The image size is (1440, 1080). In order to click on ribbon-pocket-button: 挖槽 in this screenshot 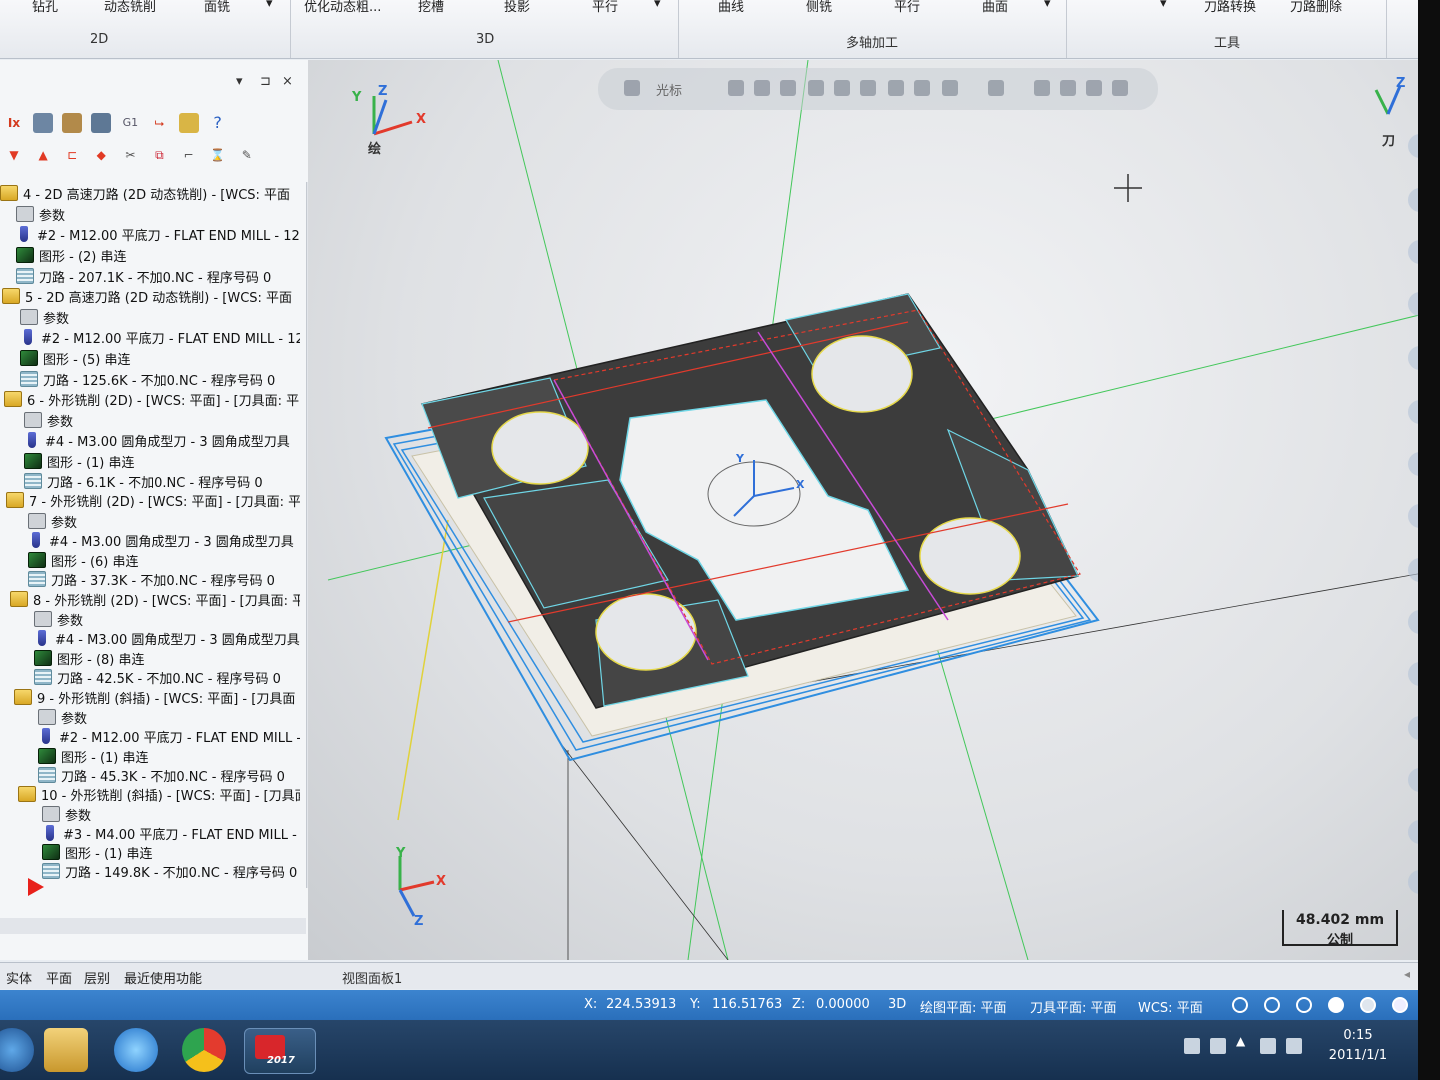, I will do `click(431, 7)`.